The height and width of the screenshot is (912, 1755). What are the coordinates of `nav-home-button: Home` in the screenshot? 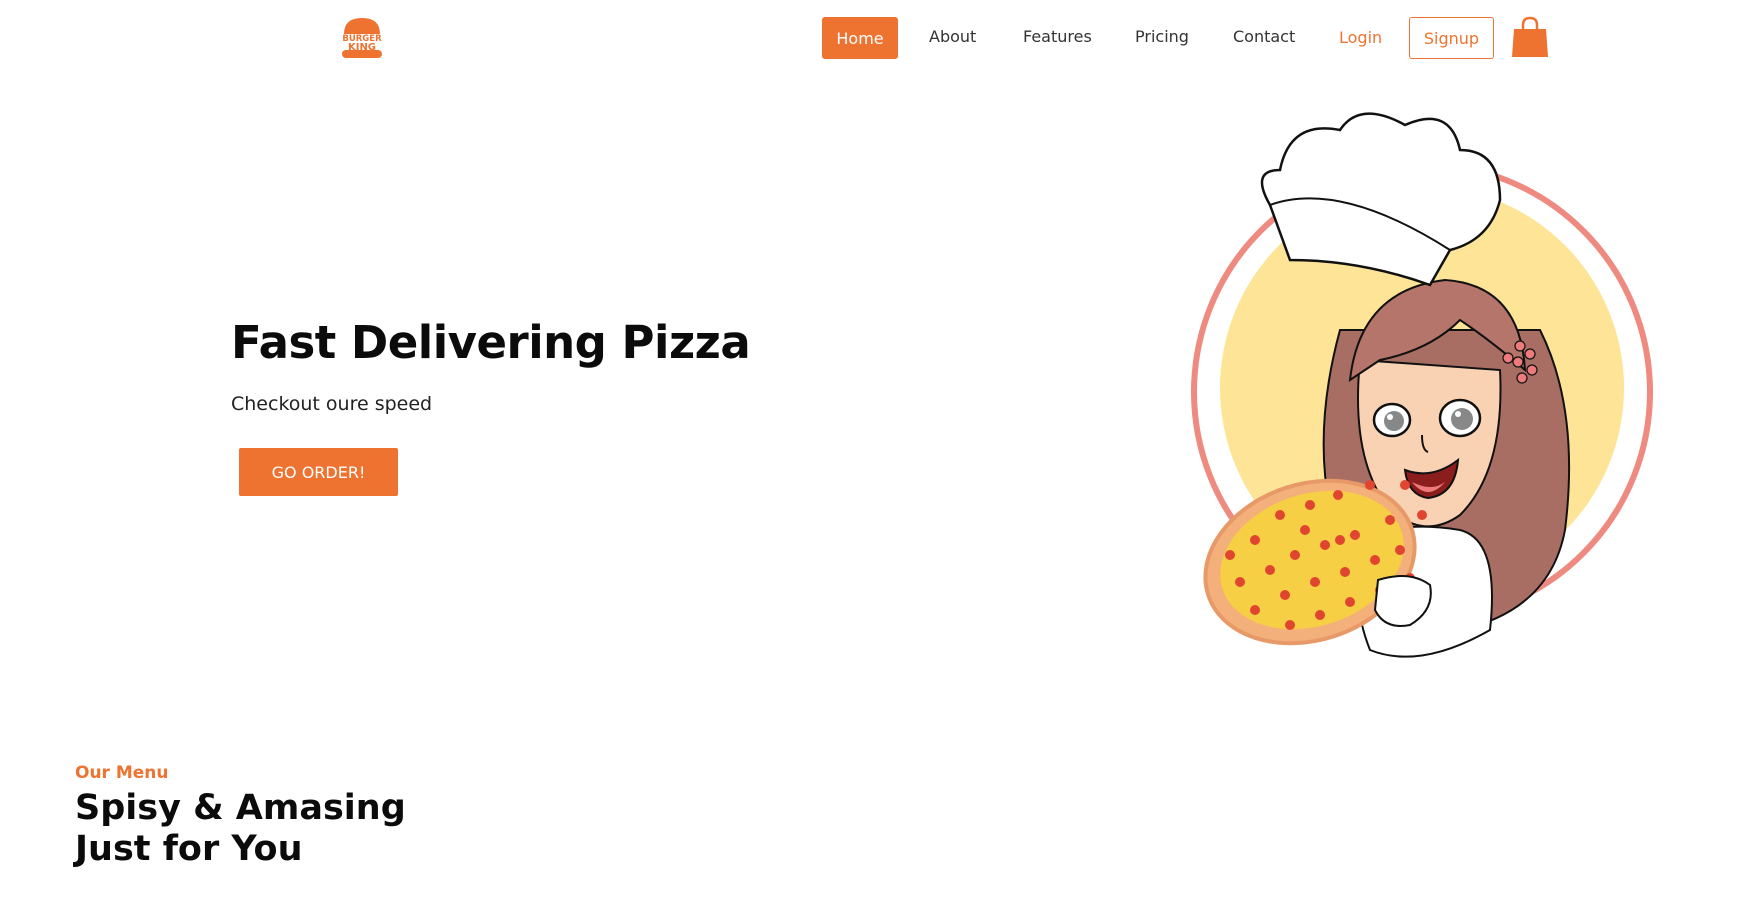 It's located at (860, 38).